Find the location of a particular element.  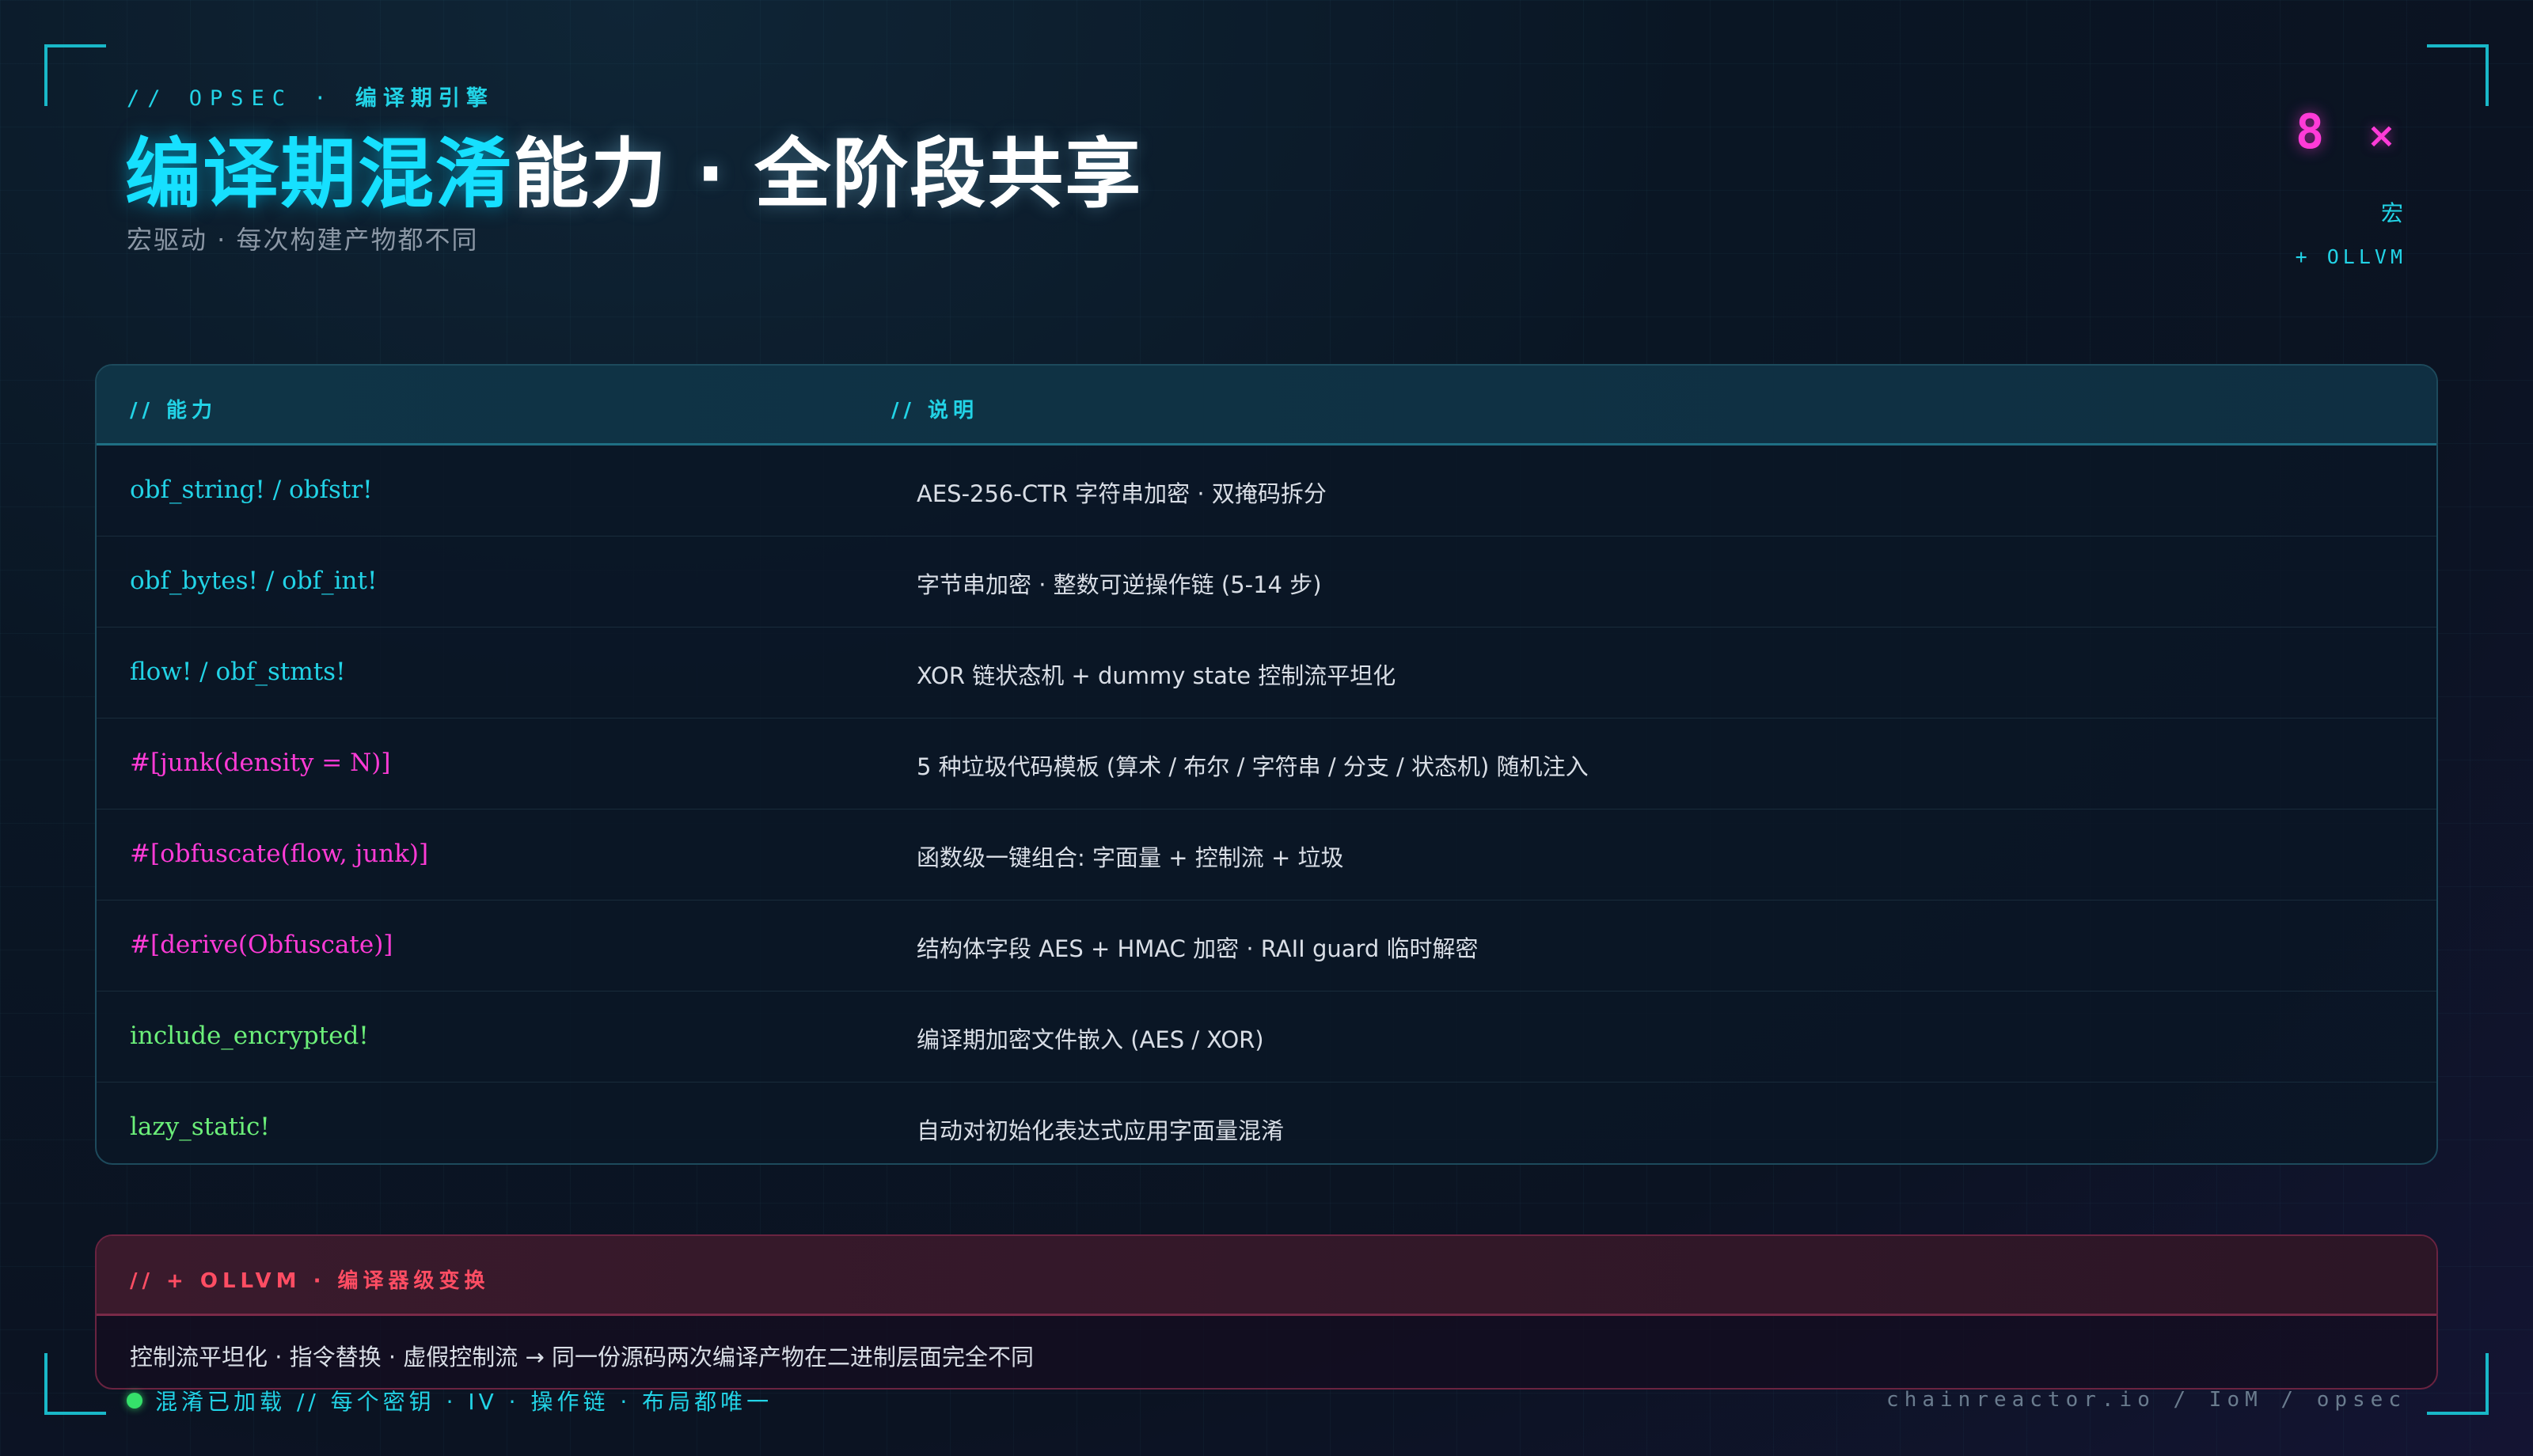

capability-description: AES-256-CTR 字符串加密 · 双掩码拆分 is located at coordinates (1122, 493).